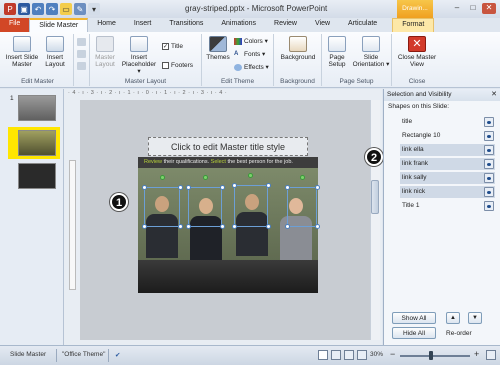  What do you see at coordinates (236, 53) in the screenshot?
I see `fonts-icon: A` at bounding box center [236, 53].